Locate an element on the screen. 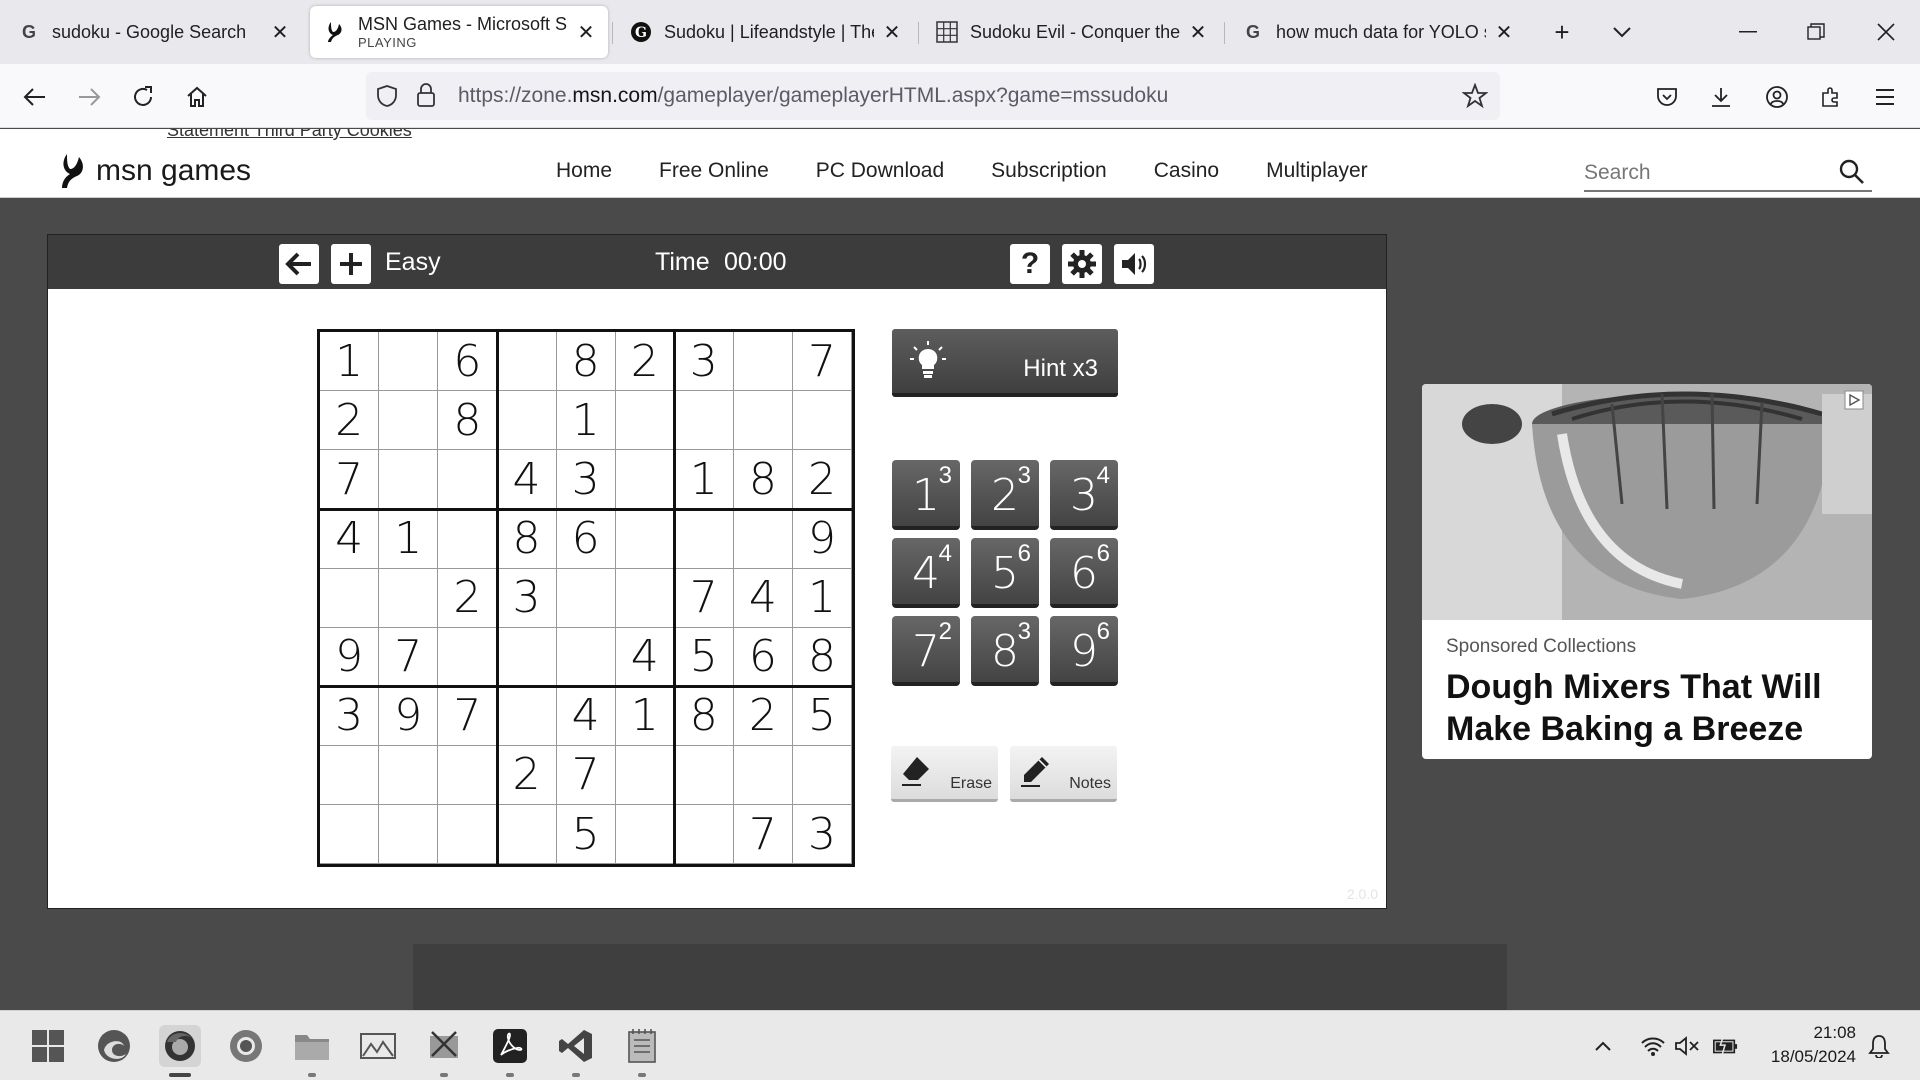 The image size is (1920, 1080). bookmark-star-icon is located at coordinates (1475, 98).